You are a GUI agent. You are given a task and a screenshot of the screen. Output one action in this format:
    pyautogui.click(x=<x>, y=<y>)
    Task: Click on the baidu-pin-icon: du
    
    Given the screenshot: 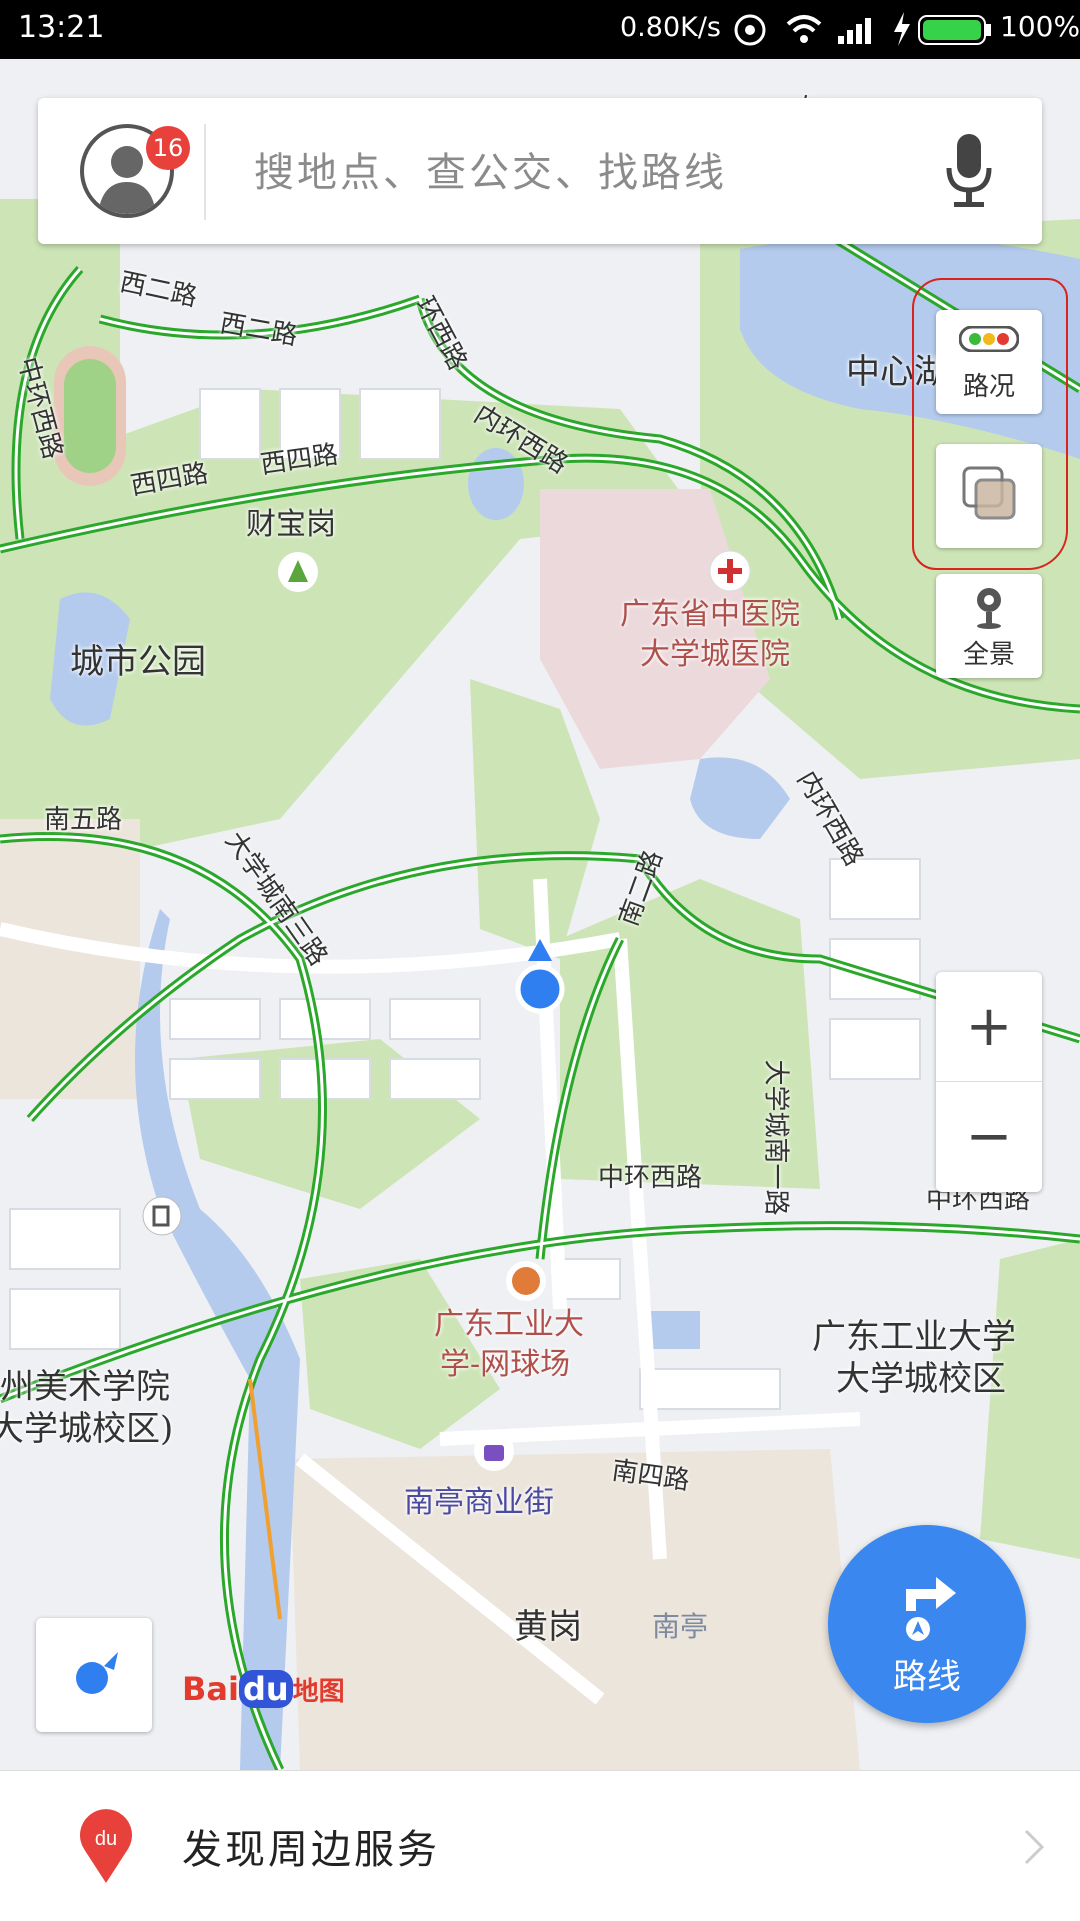 What is the action you would take?
    pyautogui.click(x=106, y=1846)
    